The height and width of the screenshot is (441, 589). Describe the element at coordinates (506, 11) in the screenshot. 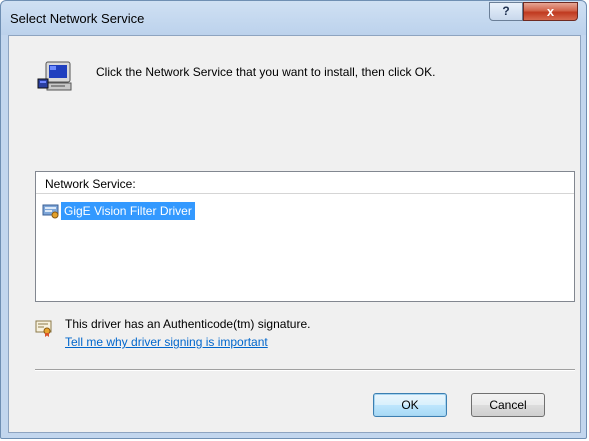

I see `help-button: ?` at that location.